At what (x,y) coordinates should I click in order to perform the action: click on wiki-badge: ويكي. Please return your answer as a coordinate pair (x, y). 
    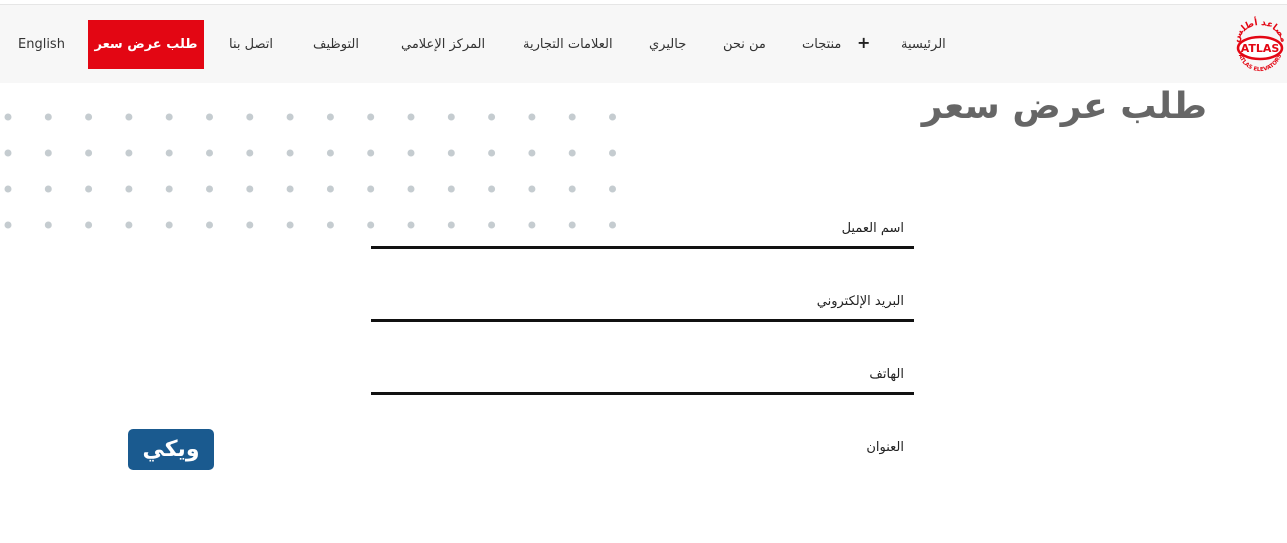
    Looking at the image, I should click on (171, 449).